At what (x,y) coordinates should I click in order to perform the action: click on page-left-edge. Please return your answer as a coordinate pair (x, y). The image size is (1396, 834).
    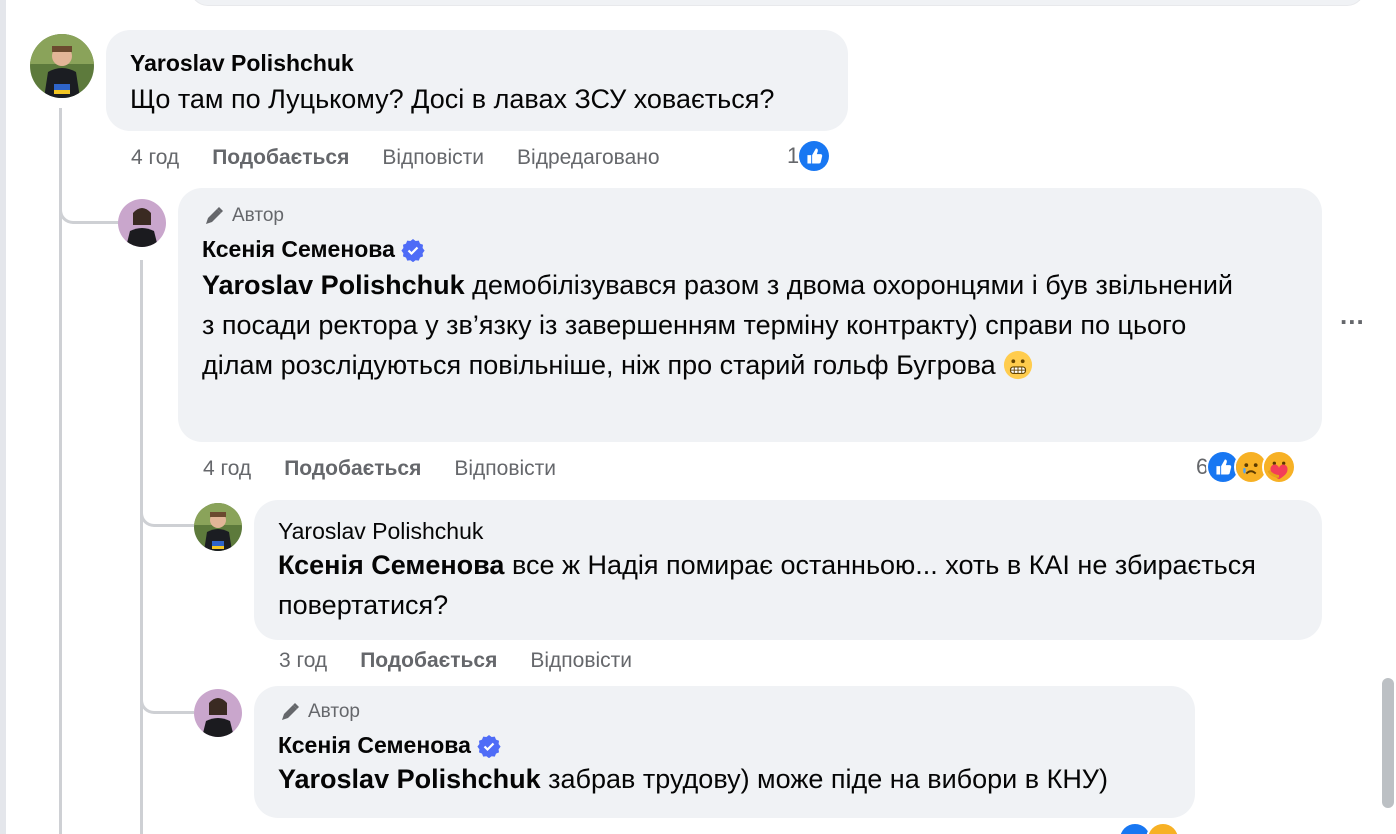
    Looking at the image, I should click on (3, 417).